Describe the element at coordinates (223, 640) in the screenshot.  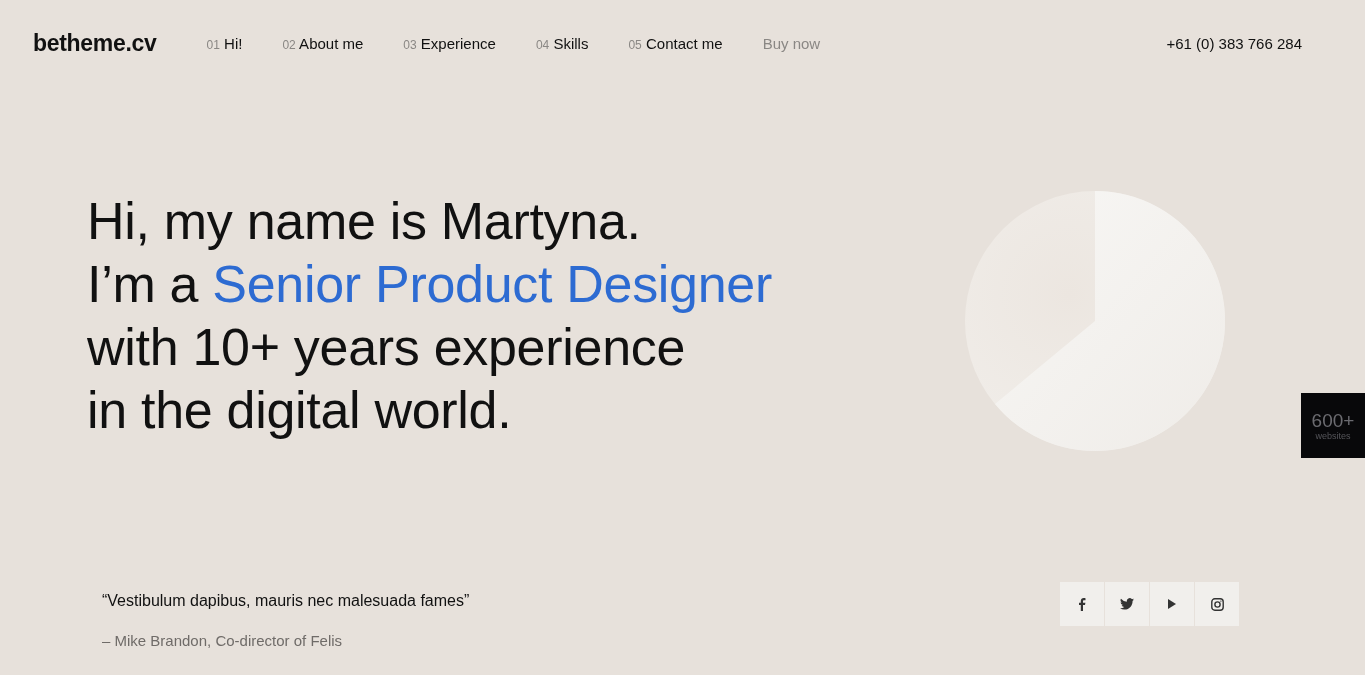
I see `quote-author: – Mike Brandon, Co-director of Felis` at that location.